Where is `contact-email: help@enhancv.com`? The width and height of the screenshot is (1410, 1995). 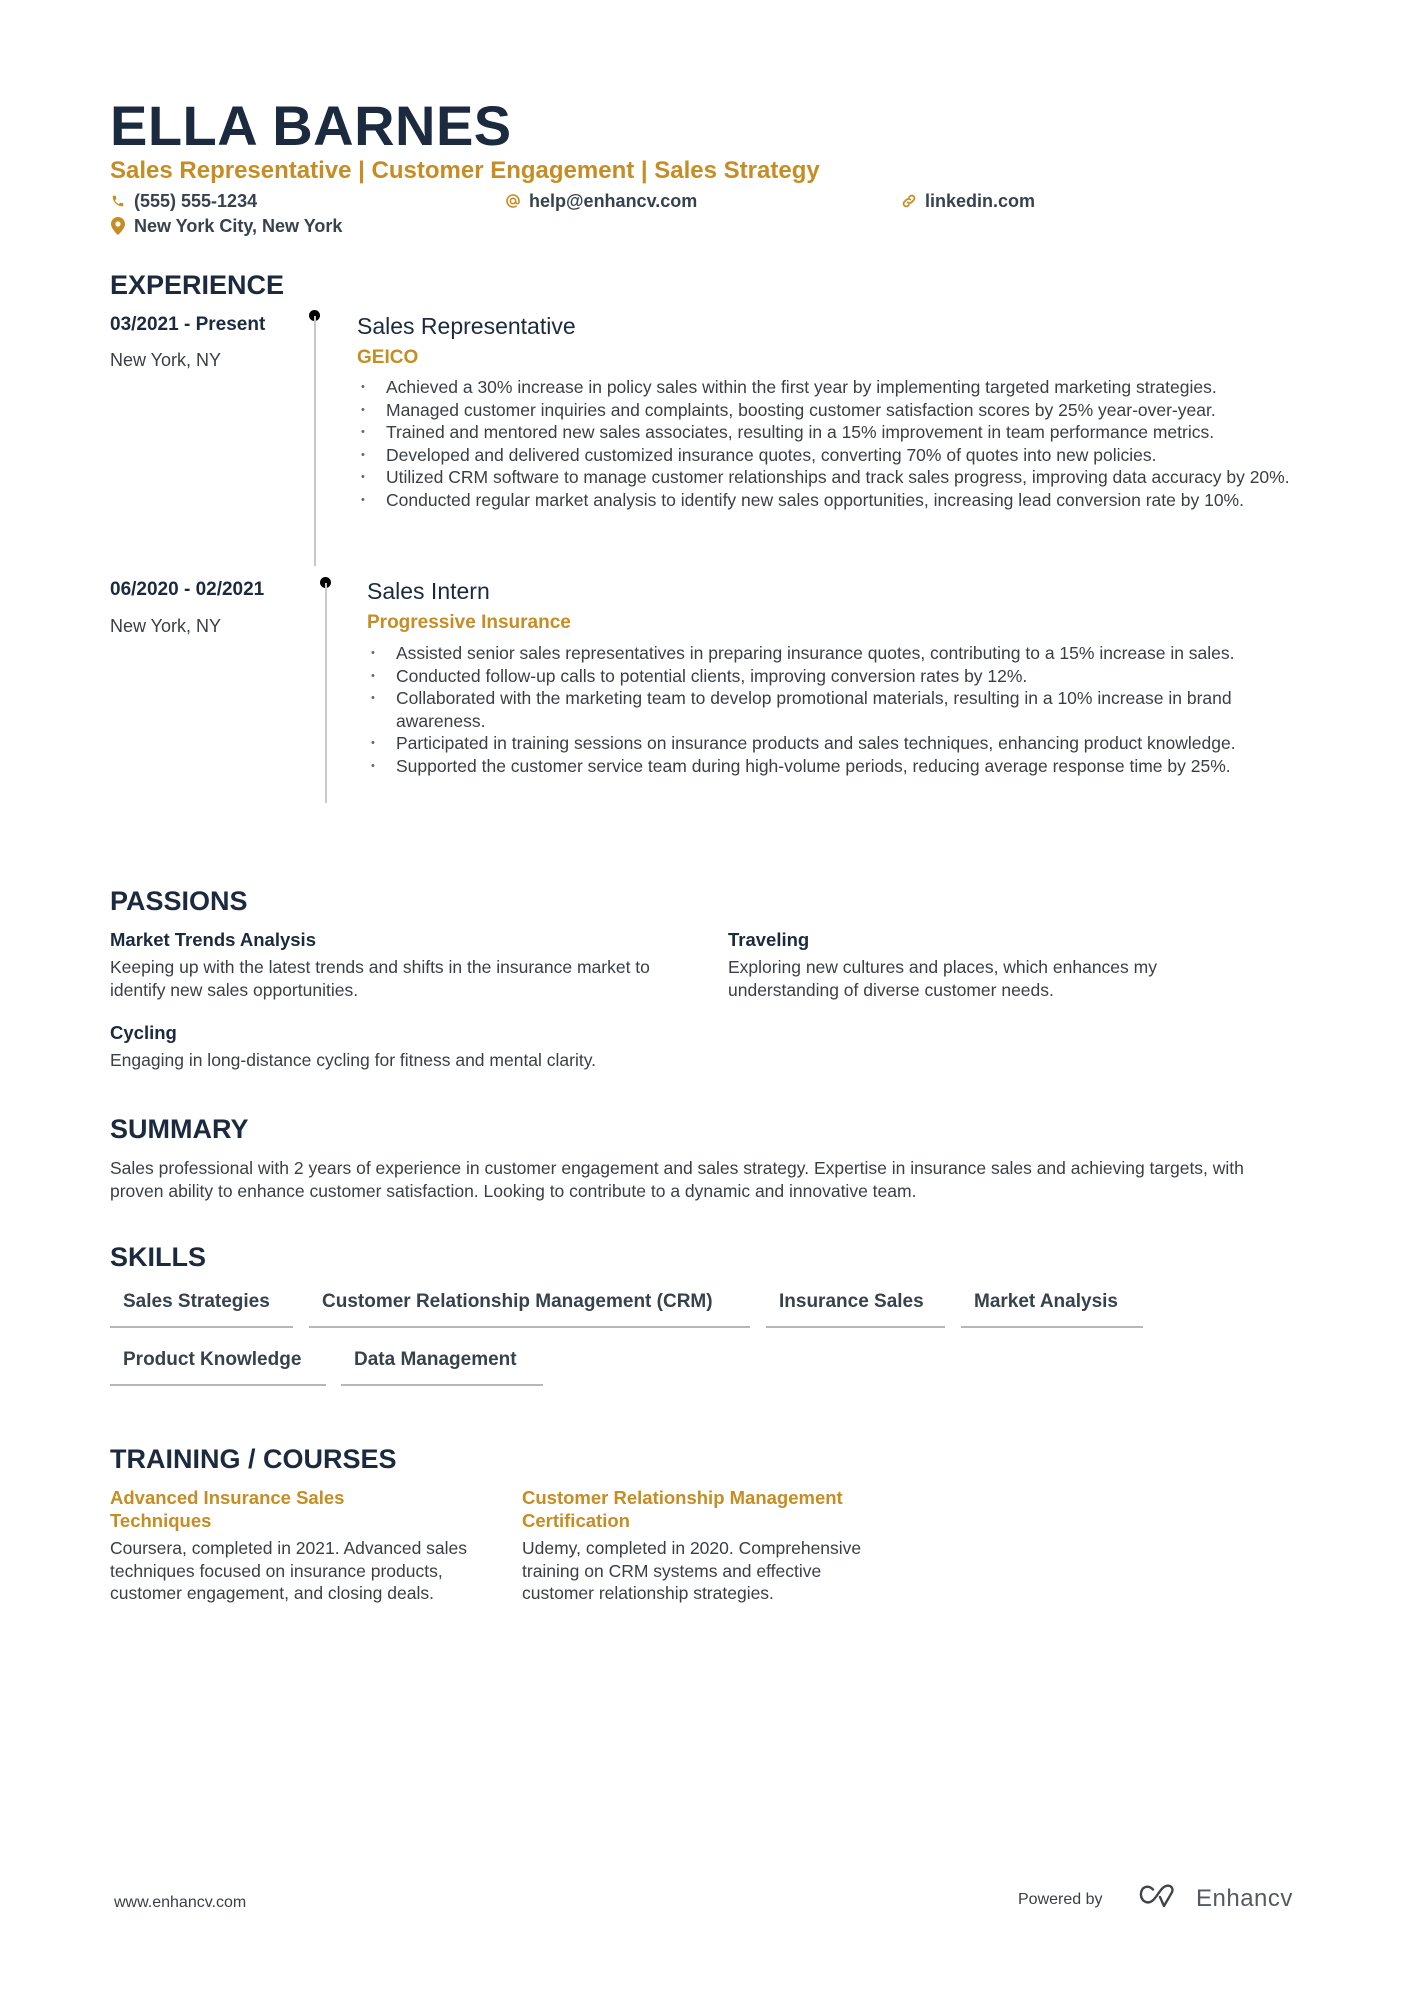 contact-email: help@enhancv.com is located at coordinates (601, 201).